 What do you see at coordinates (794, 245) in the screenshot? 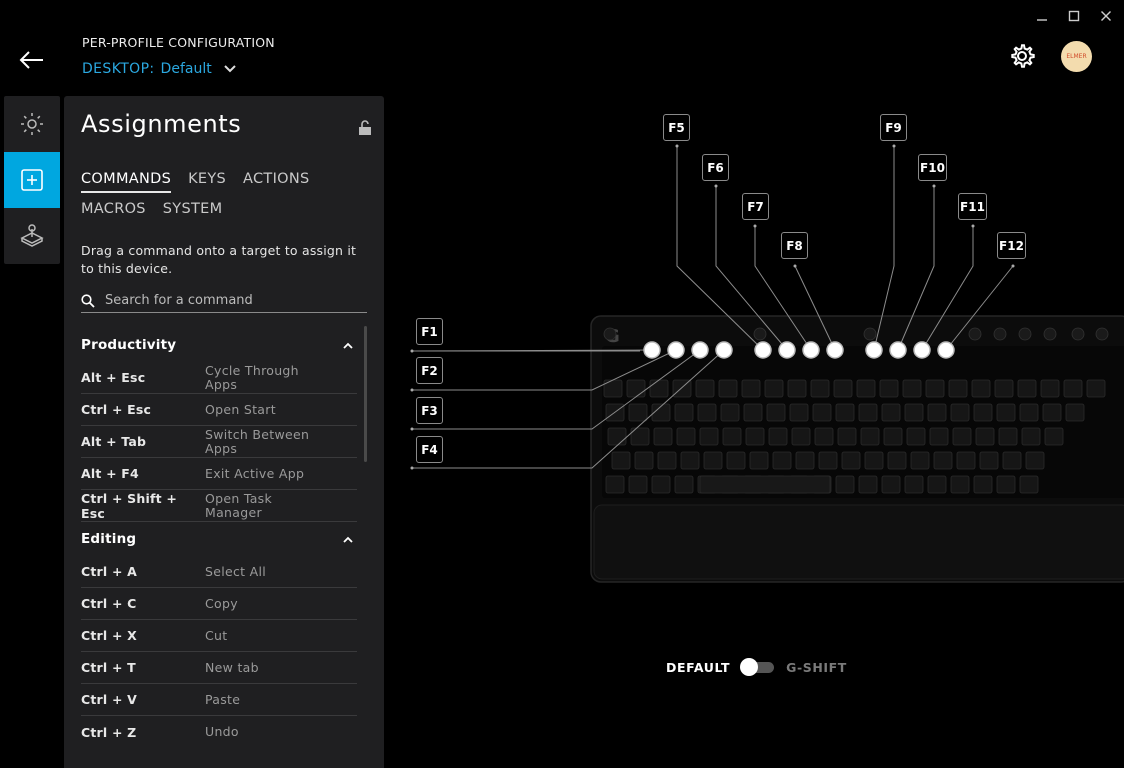
I see `f8-target: F8` at bounding box center [794, 245].